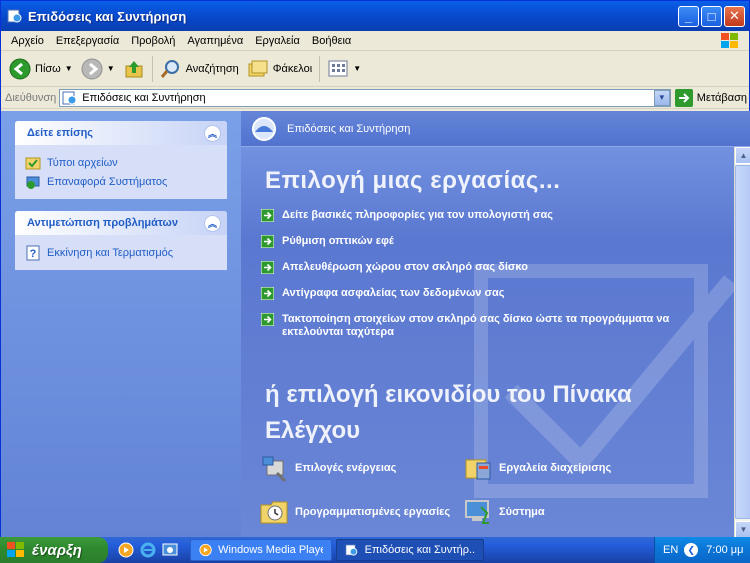 The height and width of the screenshot is (563, 750). What do you see at coordinates (33, 163) in the screenshot?
I see `file-types-icon` at bounding box center [33, 163].